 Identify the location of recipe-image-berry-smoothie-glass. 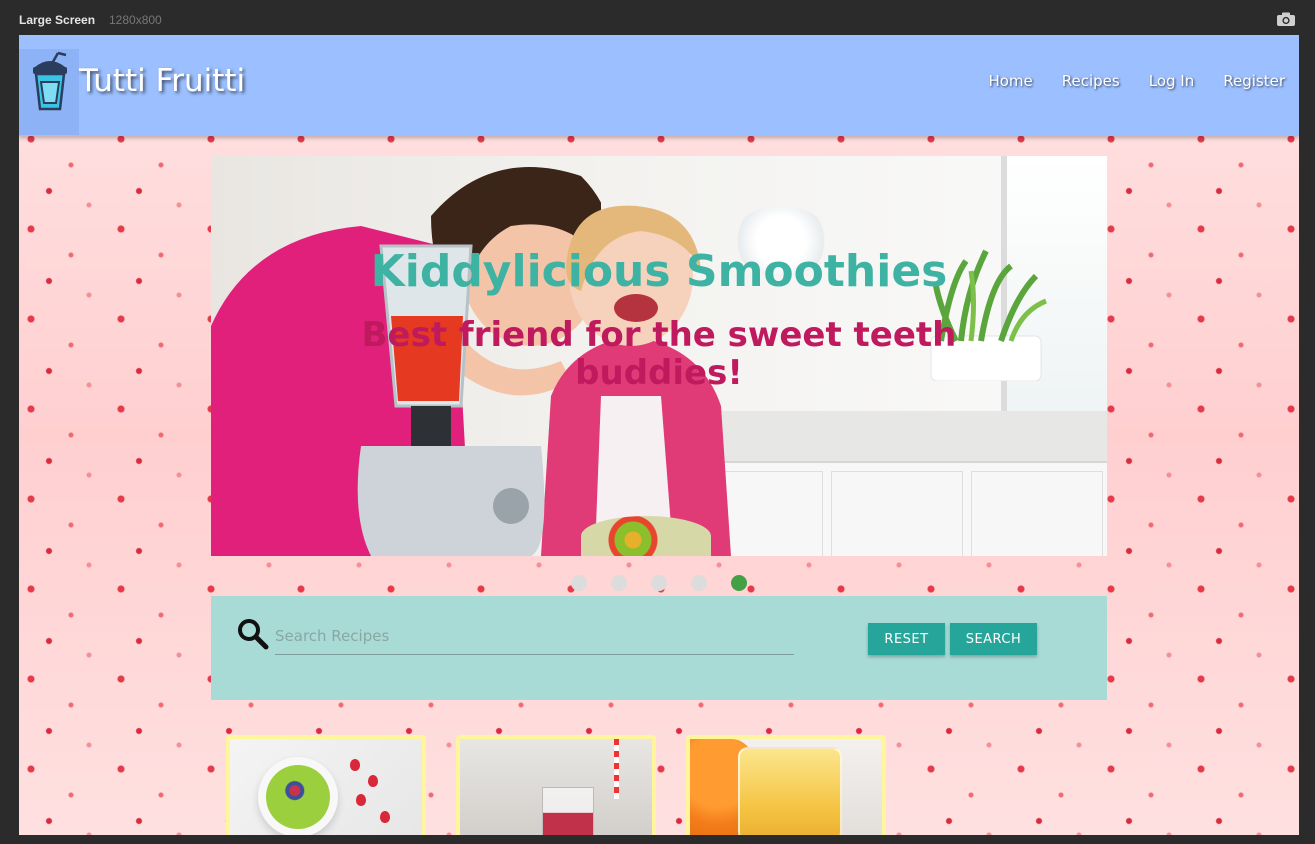
(556, 787).